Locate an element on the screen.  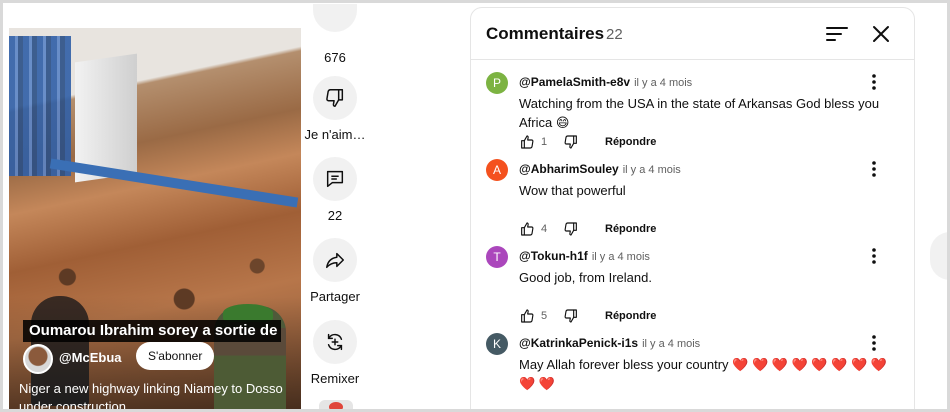
share-action: Partager is located at coordinates (335, 271).